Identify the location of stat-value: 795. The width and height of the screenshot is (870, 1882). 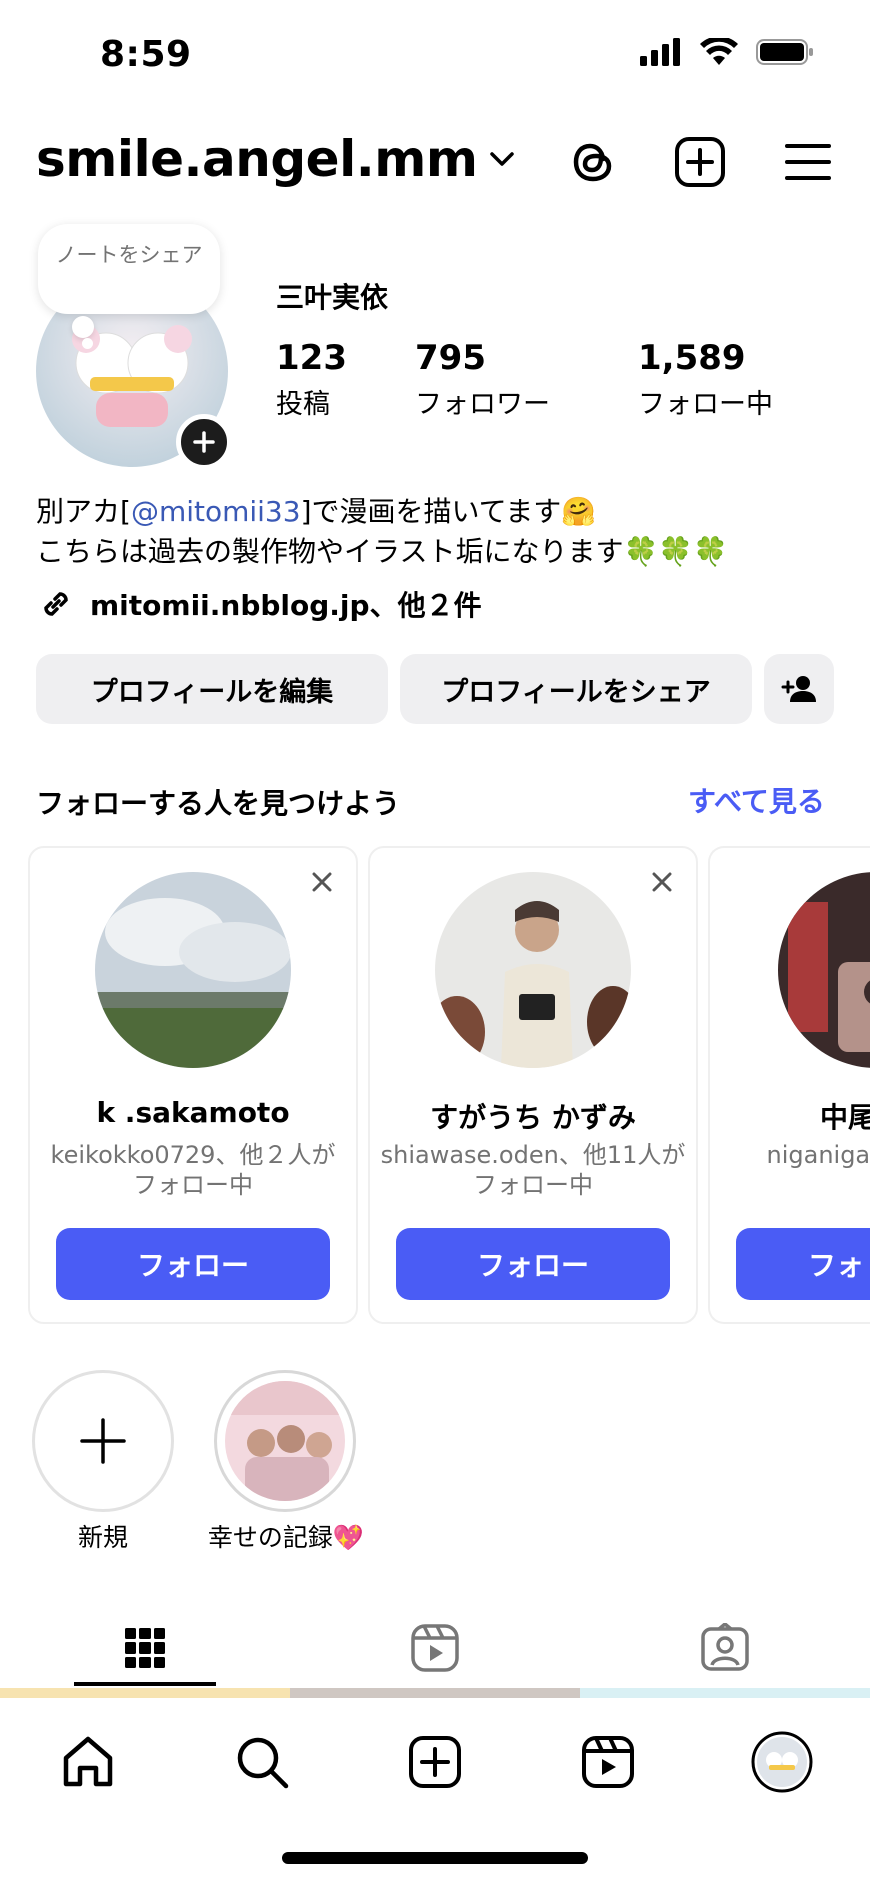
(450, 358).